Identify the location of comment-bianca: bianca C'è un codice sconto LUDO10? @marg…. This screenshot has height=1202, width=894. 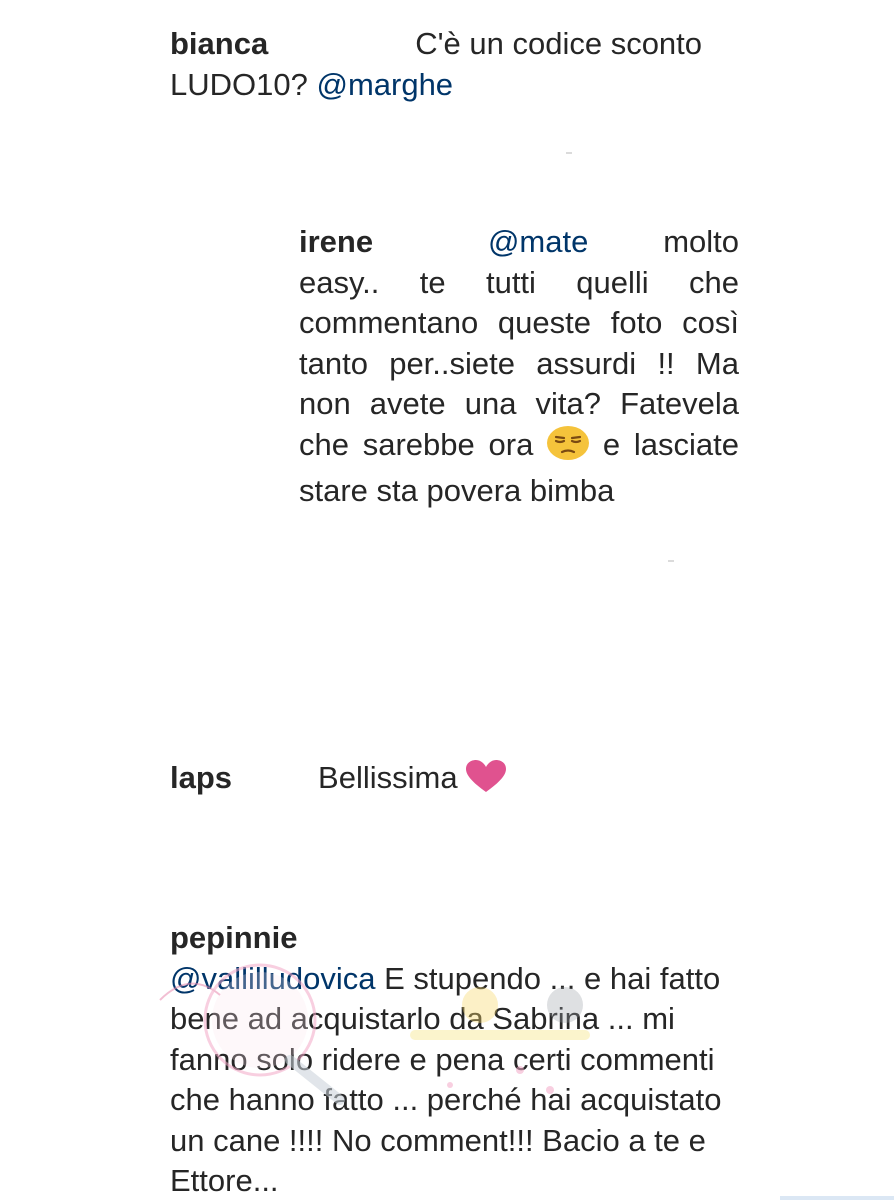
(455, 64).